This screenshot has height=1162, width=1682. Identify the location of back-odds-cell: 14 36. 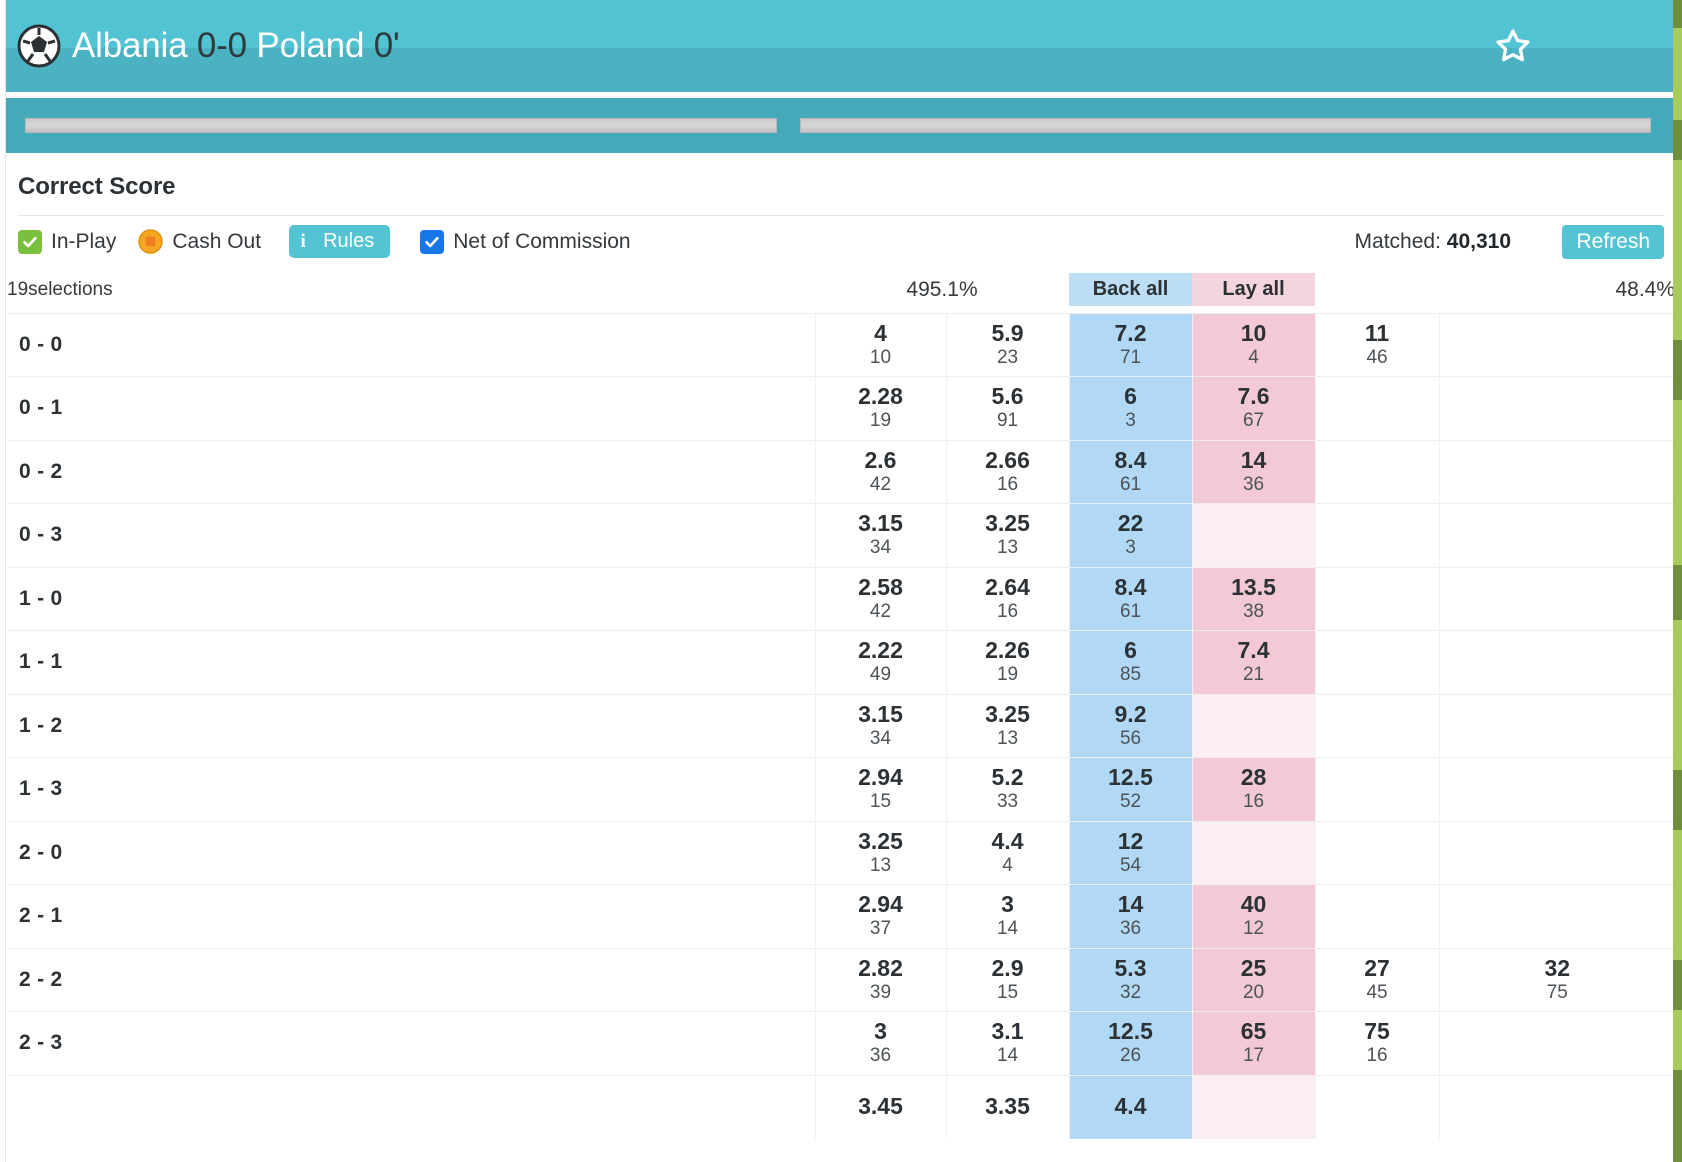
(1130, 916).